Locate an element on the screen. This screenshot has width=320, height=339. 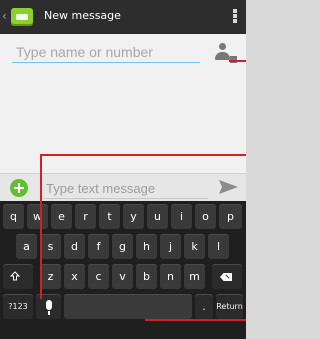
backspace-key is located at coordinates (227, 276).